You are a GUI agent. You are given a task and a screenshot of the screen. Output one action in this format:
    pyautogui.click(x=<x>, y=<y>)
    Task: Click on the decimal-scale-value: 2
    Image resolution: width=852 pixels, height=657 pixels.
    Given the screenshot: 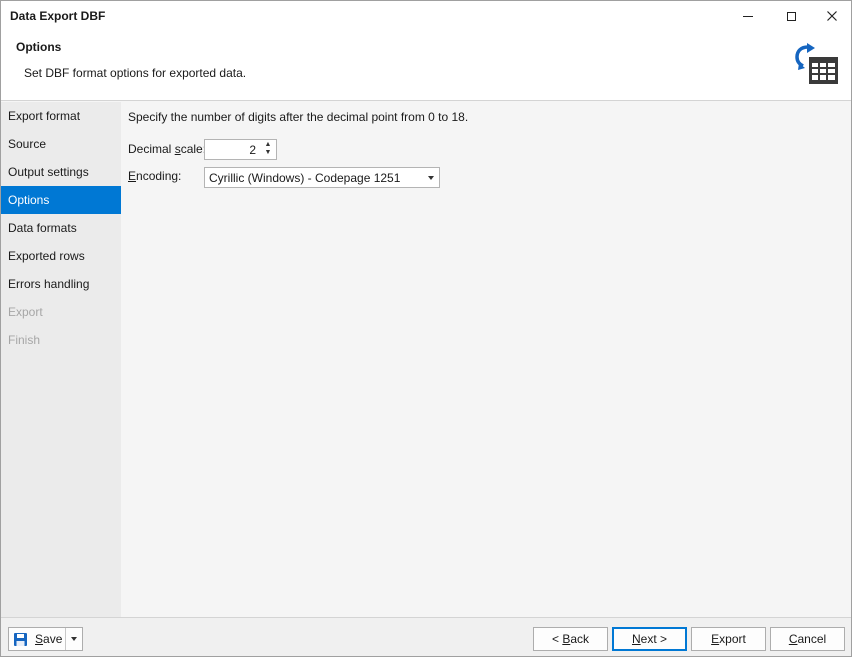 What is the action you would take?
    pyautogui.click(x=252, y=150)
    